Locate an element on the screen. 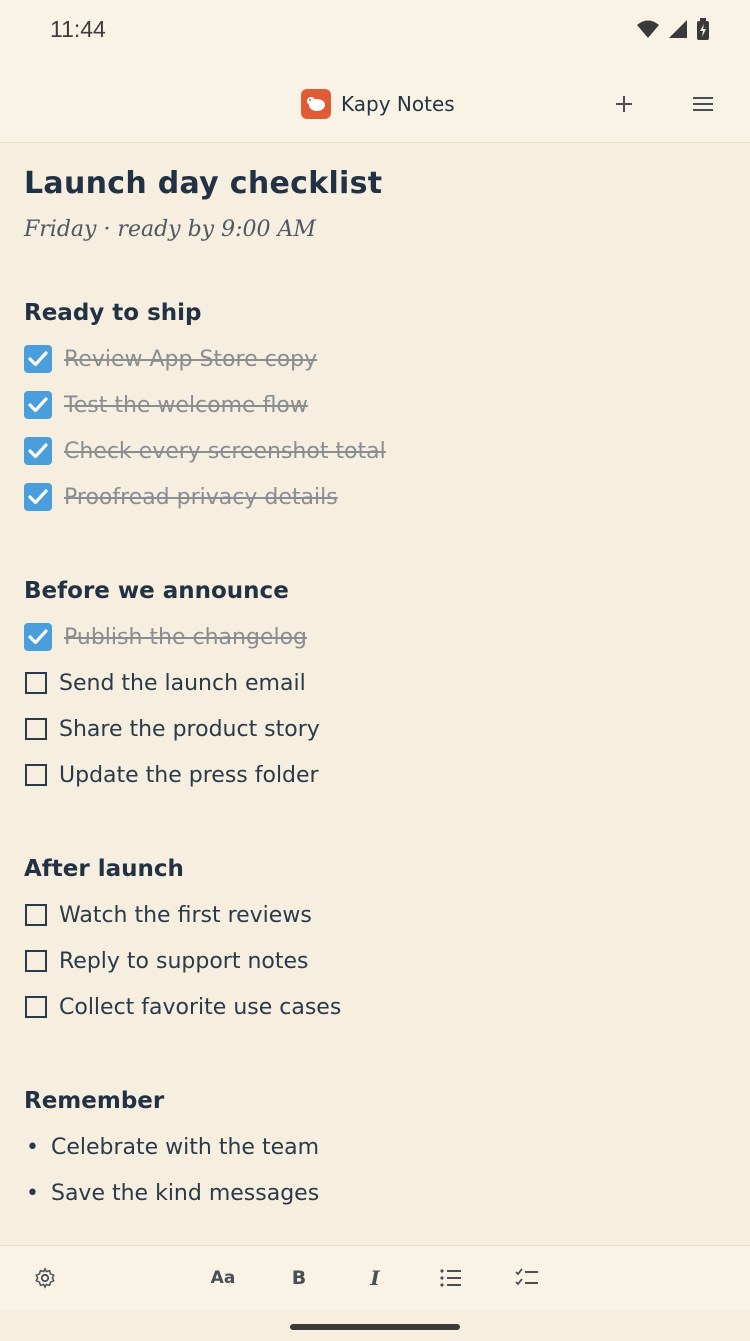 The height and width of the screenshot is (1341, 750). plus-icon is located at coordinates (624, 104).